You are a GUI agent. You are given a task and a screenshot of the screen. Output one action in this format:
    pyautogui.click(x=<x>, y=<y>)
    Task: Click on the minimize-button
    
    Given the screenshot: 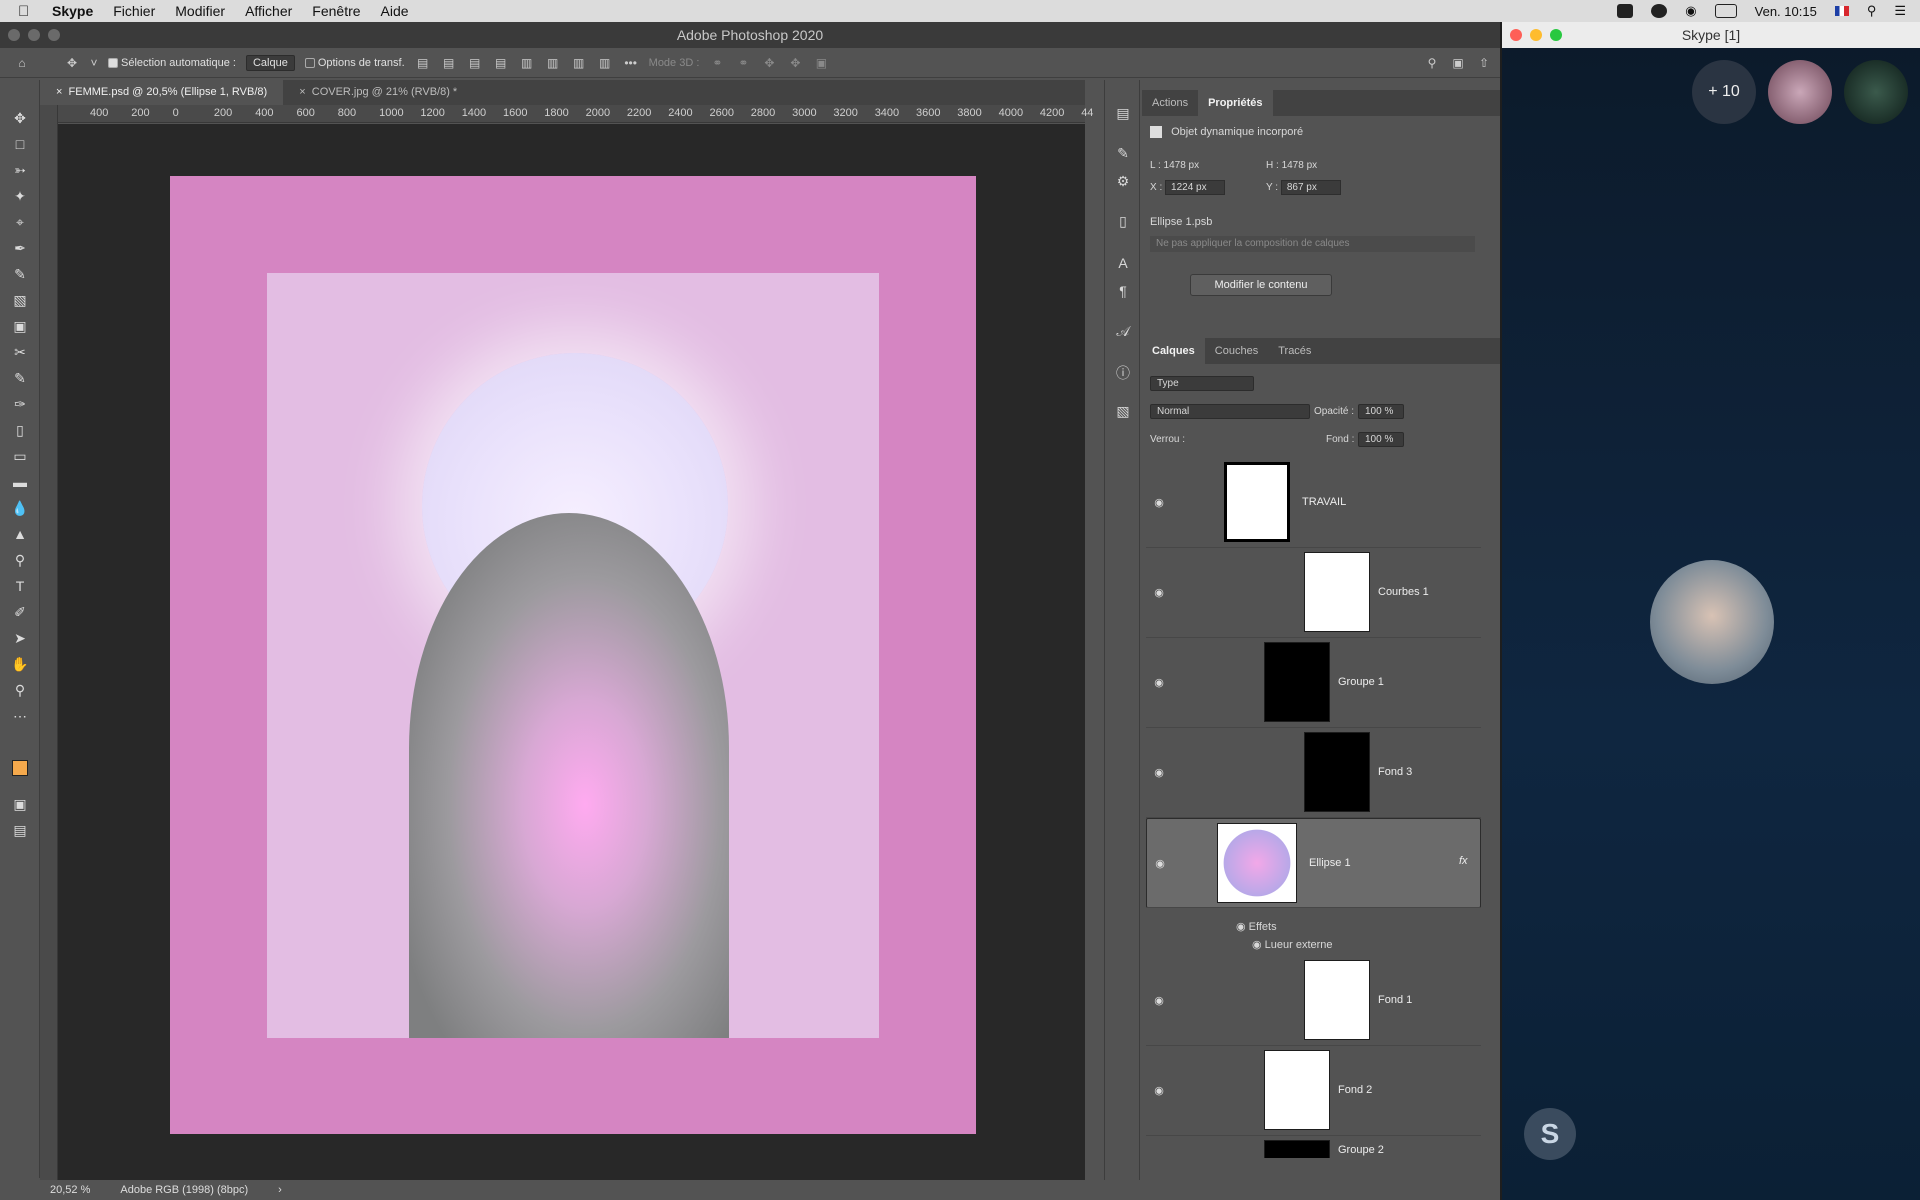 What is the action you would take?
    pyautogui.click(x=1536, y=35)
    